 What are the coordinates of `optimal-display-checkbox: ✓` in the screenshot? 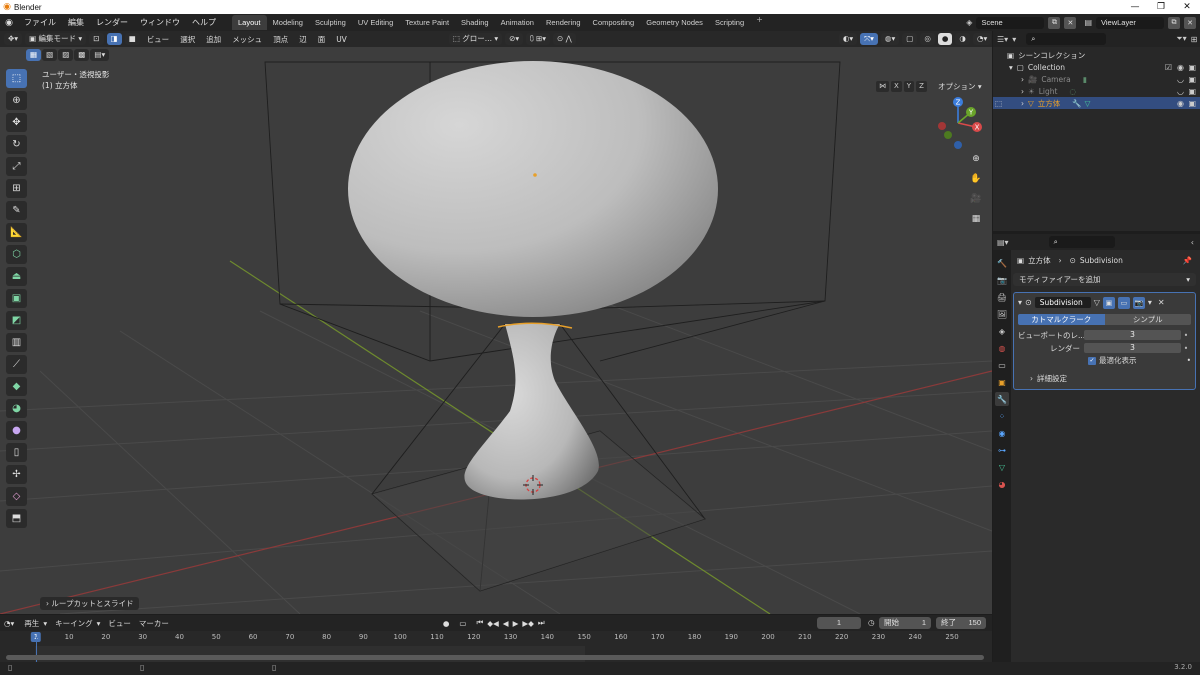 It's located at (1092, 360).